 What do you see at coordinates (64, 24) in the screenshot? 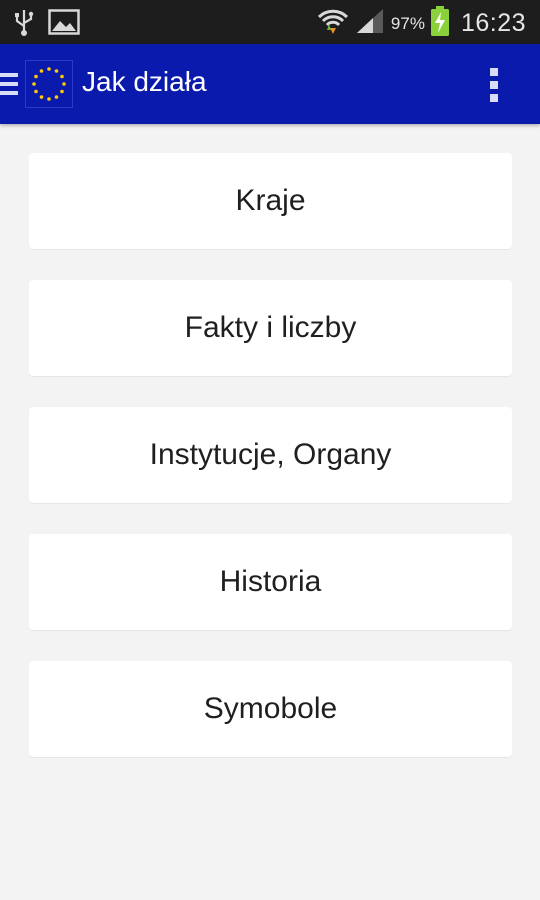
I see `image-notification-icon` at bounding box center [64, 24].